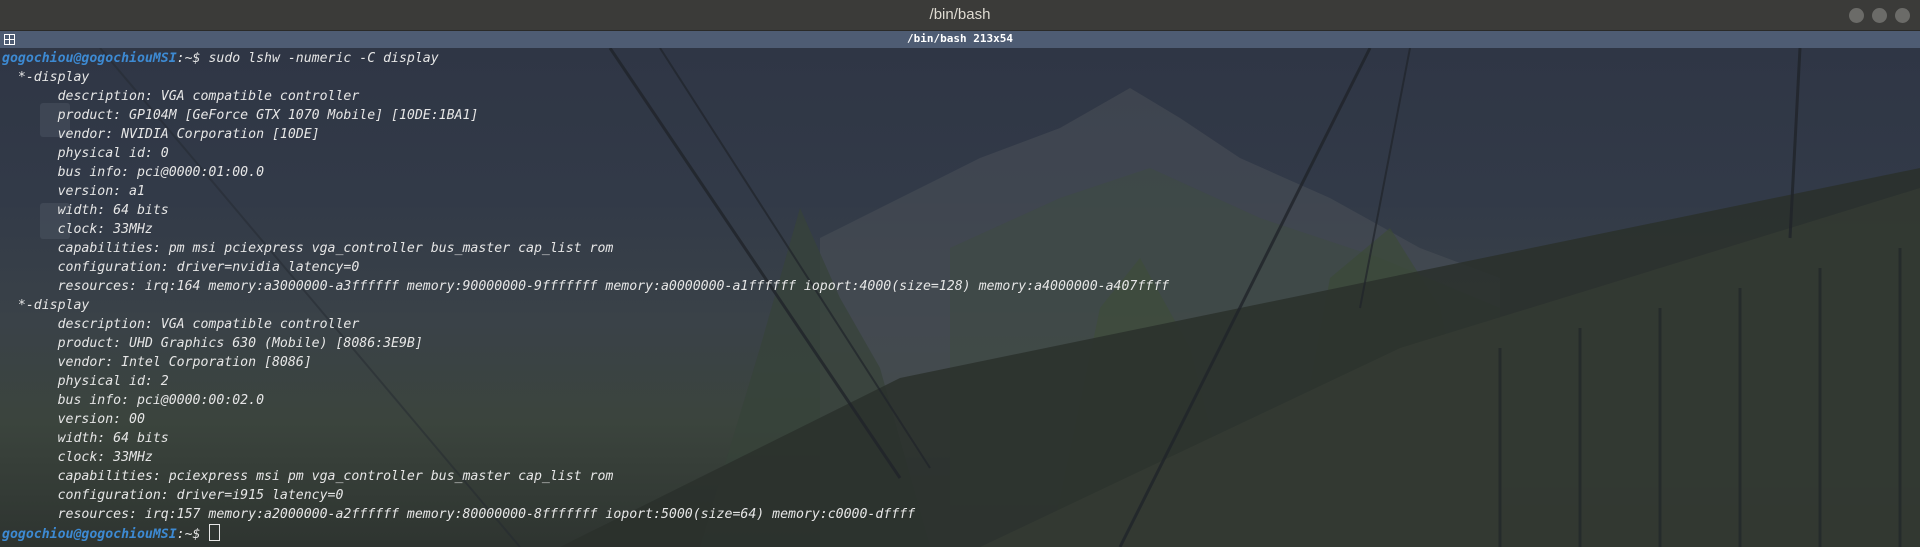  I want to click on window-titlebar: /bin/bash, so click(960, 15).